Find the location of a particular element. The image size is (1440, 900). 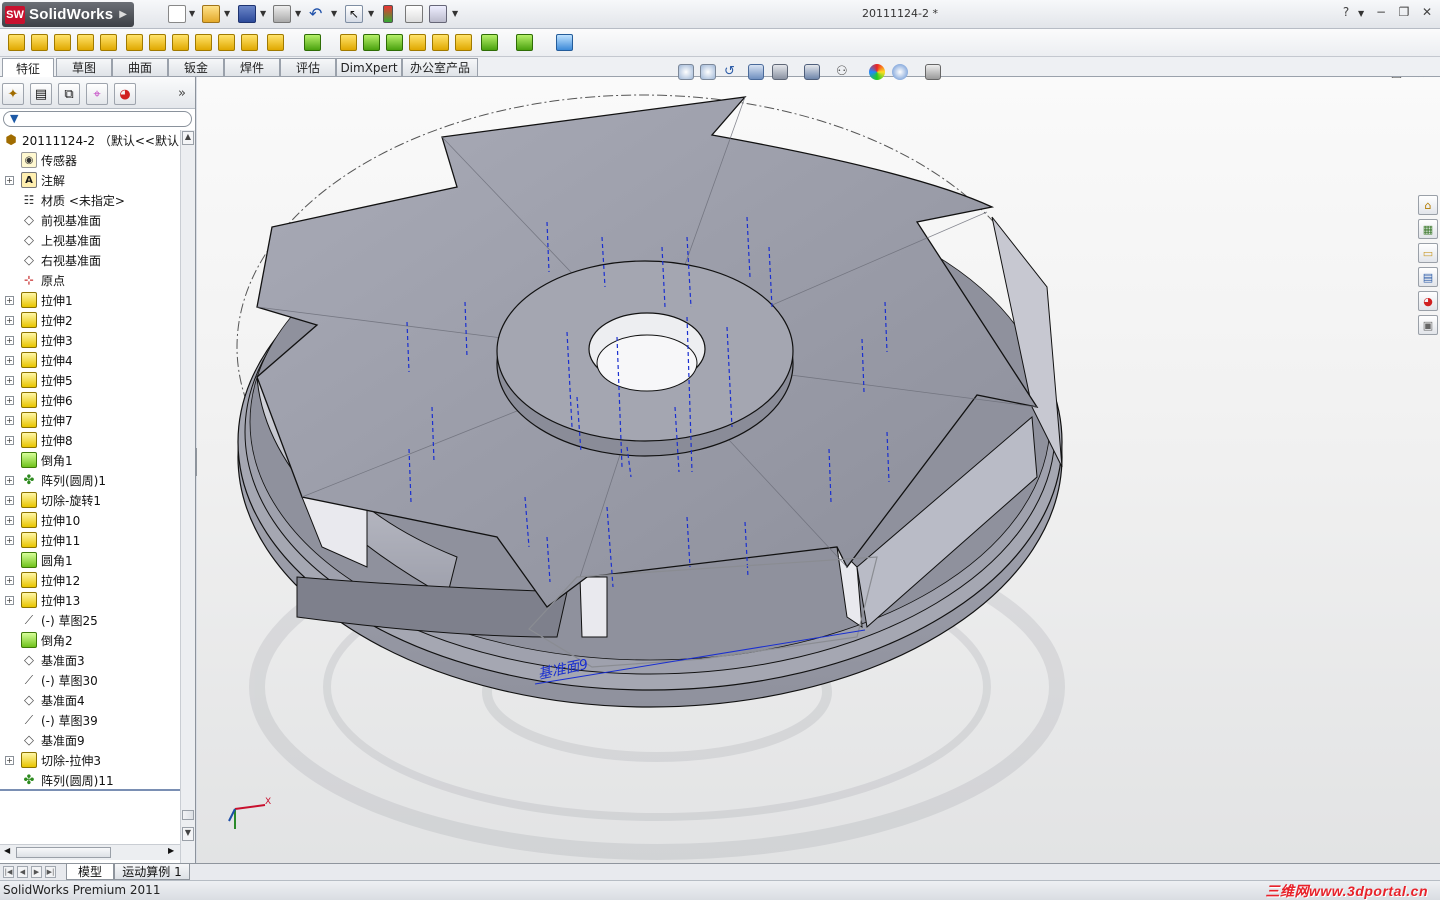

tab-surfaces: 曲面 is located at coordinates (140, 67).